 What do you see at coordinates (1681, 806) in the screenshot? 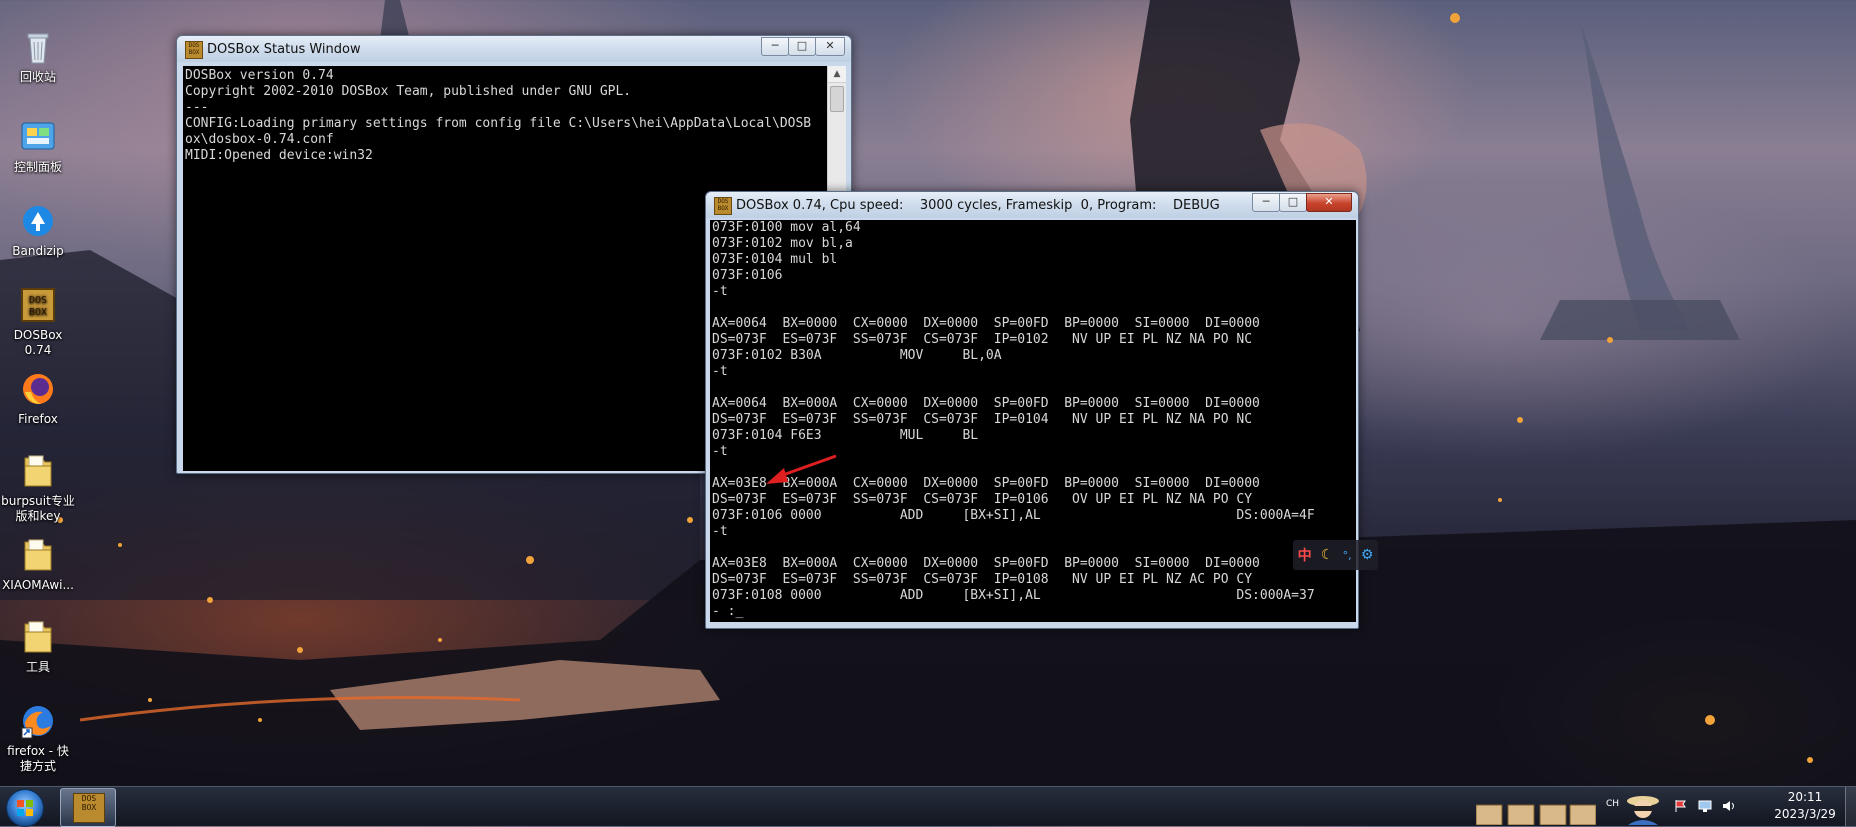
I see `action-center-flag-icon` at bounding box center [1681, 806].